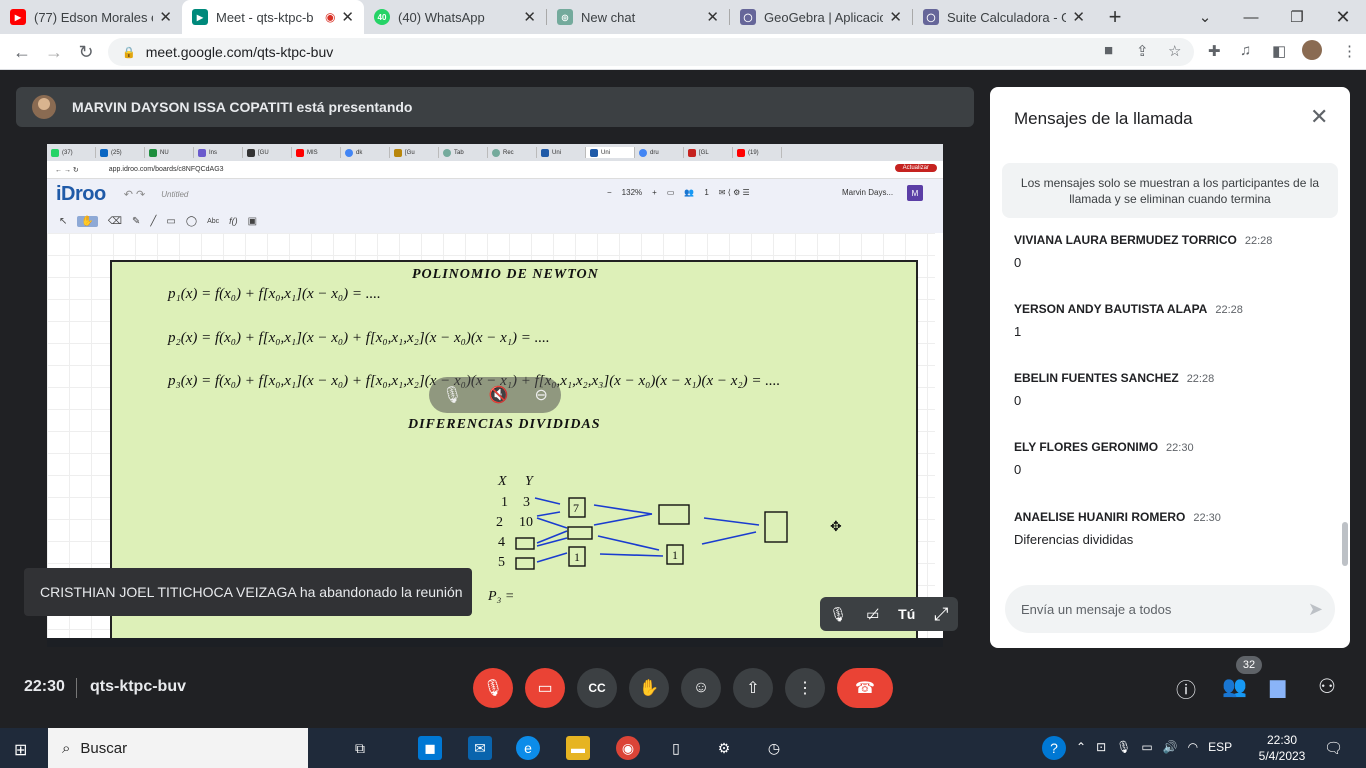 The height and width of the screenshot is (768, 1366). I want to click on bookmark-star-icon: ☆, so click(1174, 51).